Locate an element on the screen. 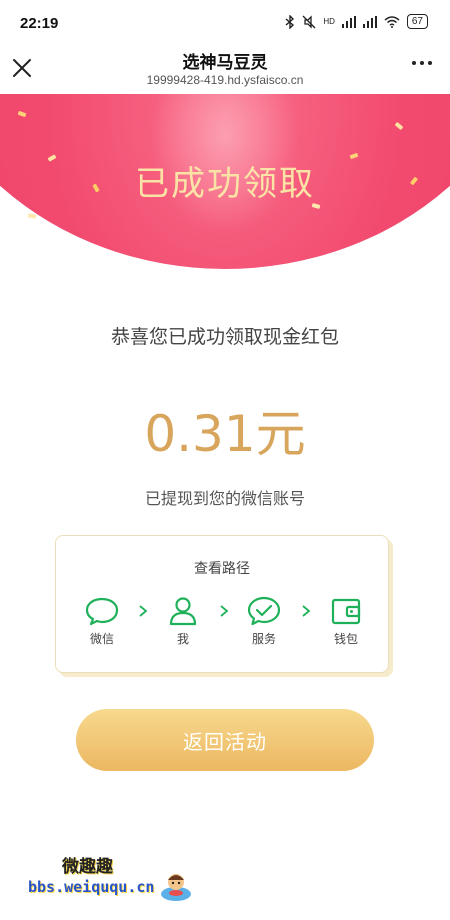  path-step-service: 服务 is located at coordinates (264, 621).